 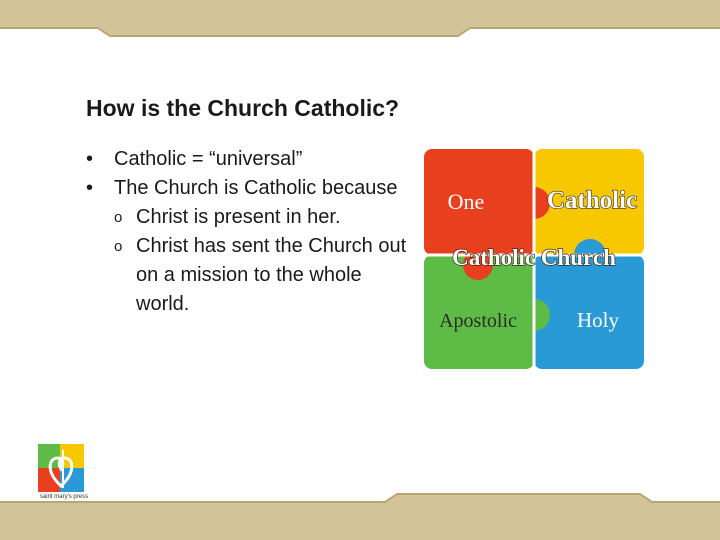 I want to click on bullet-text: Catholic = “universal”, so click(x=208, y=159).